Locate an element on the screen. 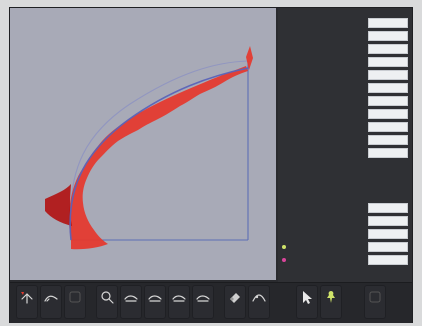 This screenshot has height=326, width=422. endpoint-flare is located at coordinates (249, 58).